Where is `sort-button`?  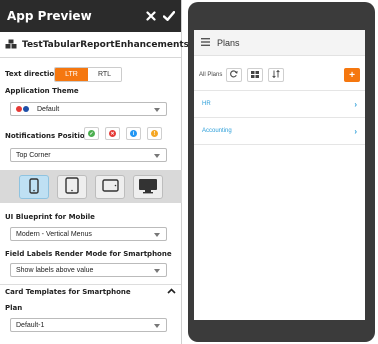
sort-button is located at coordinates (276, 75).